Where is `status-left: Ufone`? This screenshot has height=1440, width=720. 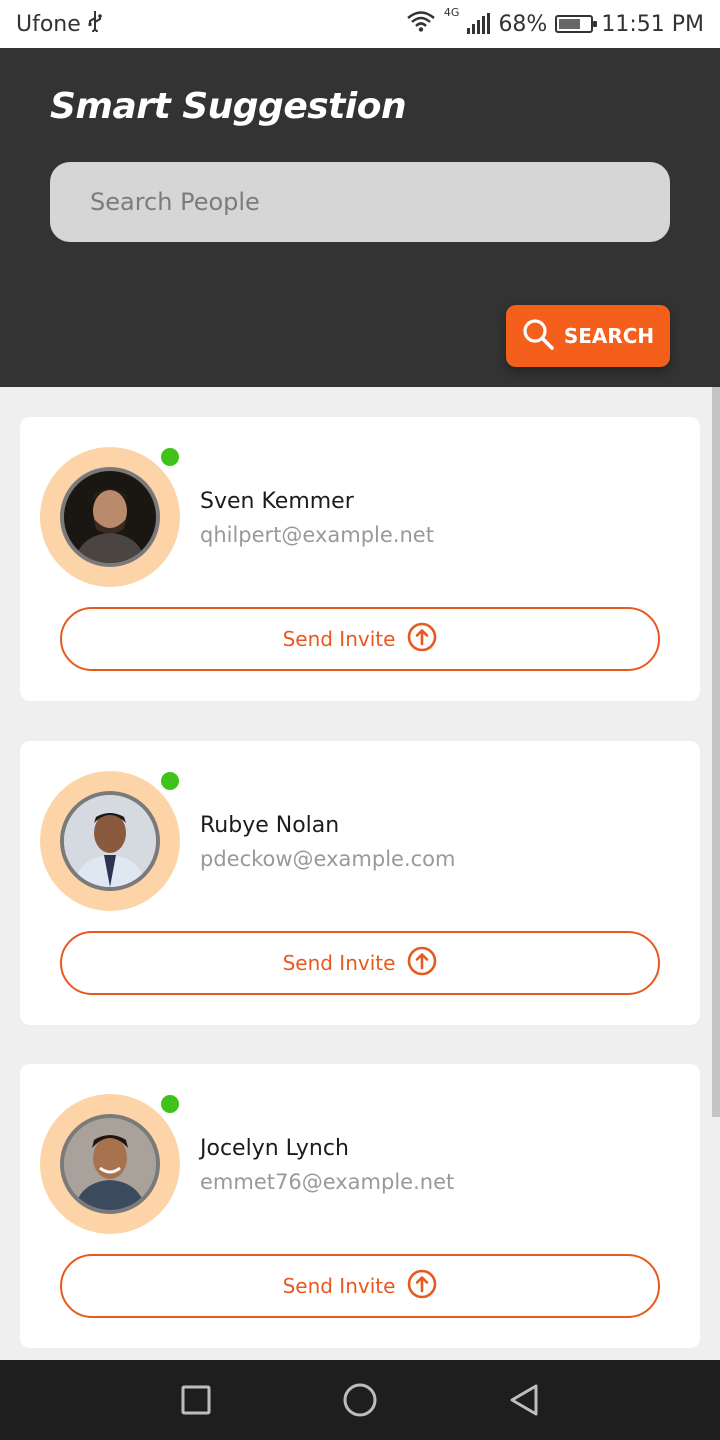
status-left: Ufone is located at coordinates (59, 24).